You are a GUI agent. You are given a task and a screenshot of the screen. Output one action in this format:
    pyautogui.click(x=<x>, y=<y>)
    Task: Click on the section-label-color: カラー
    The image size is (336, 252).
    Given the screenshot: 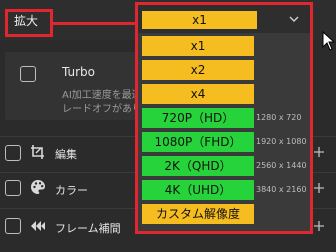 What is the action you would take?
    pyautogui.click(x=71, y=190)
    